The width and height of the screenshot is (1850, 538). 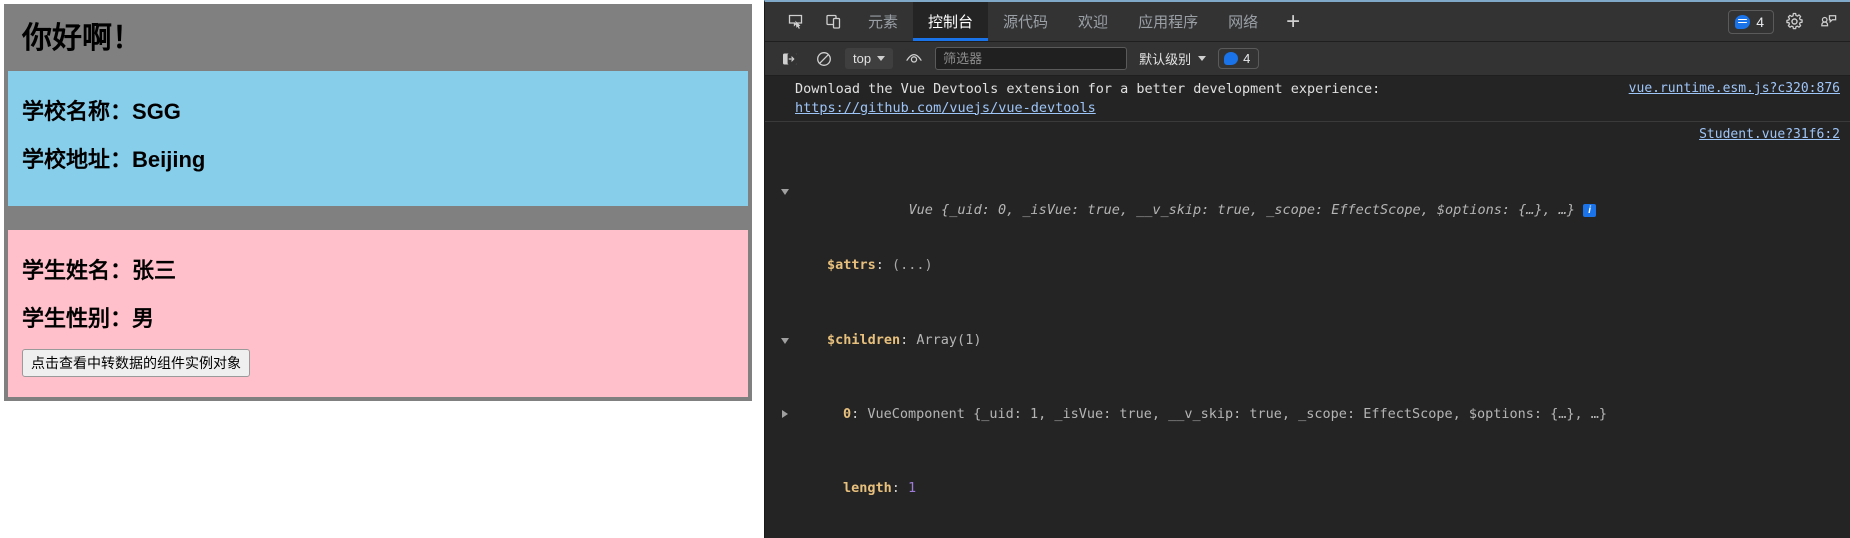 I want to click on prop-value: 1, so click(x=912, y=488).